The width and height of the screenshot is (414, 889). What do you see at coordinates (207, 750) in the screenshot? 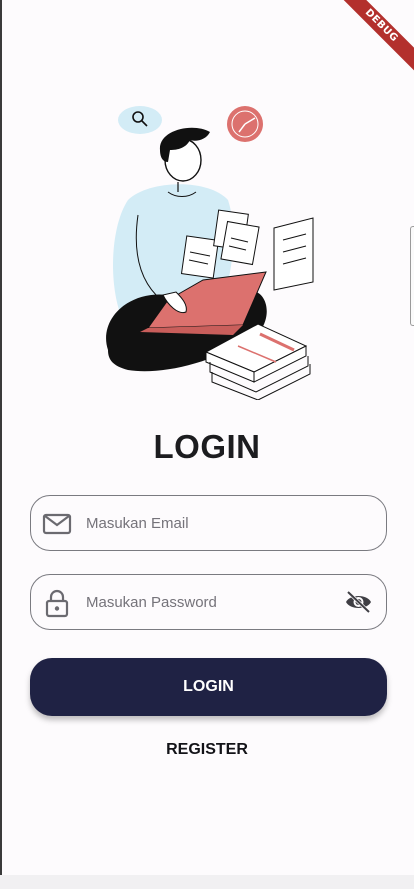
I see `register-link: REGISTER` at bounding box center [207, 750].